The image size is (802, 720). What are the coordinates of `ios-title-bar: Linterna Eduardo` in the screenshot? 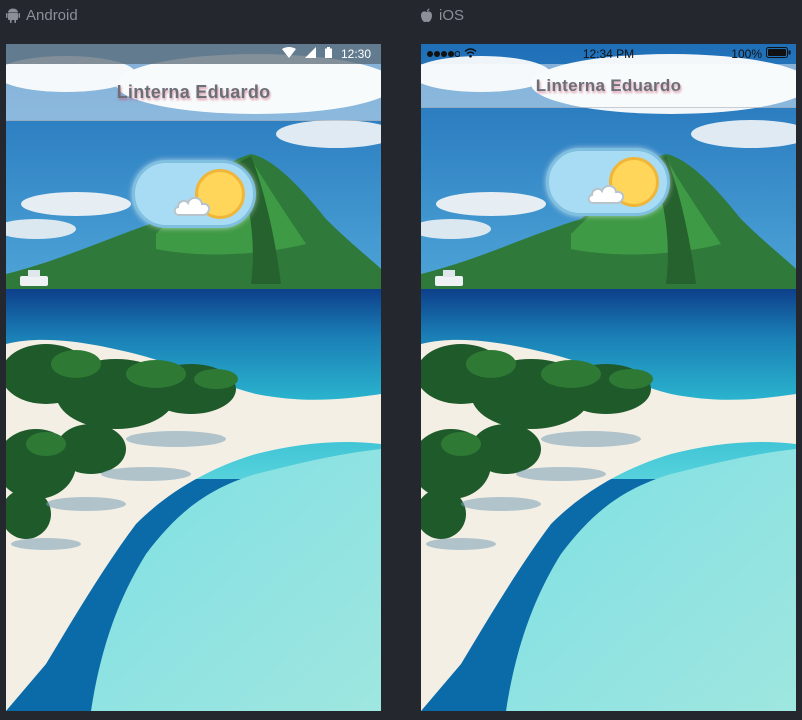 It's located at (608, 86).